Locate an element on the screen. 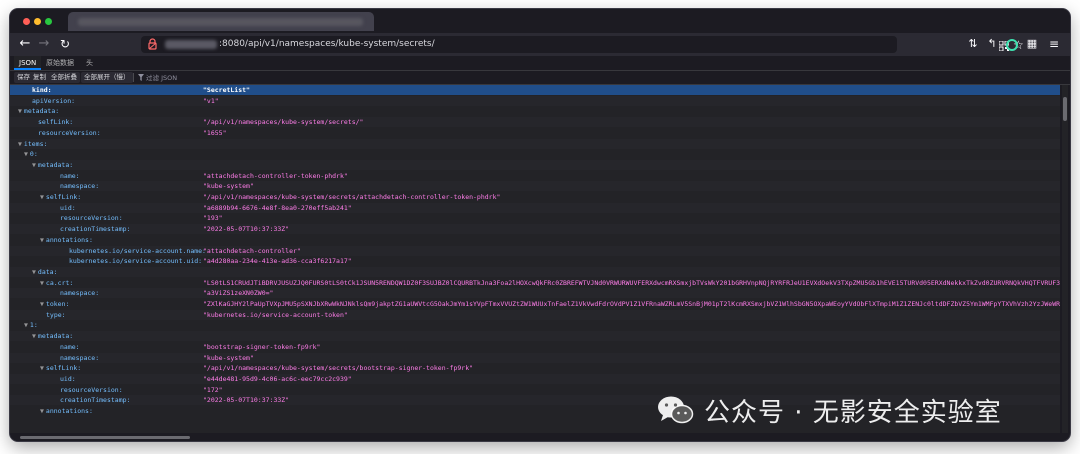 The width and height of the screenshot is (1080, 454). toolbar-divider is located at coordinates (133, 77).